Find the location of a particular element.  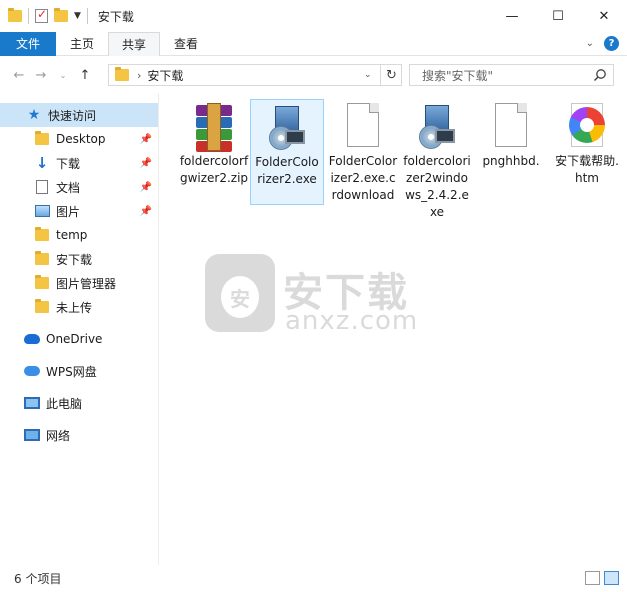

file-name: 安下载帮助.htm is located at coordinates (587, 169).